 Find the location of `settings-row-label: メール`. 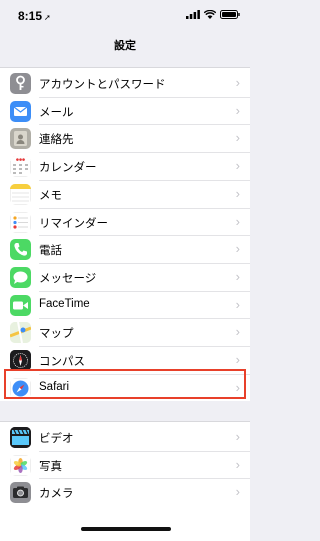

settings-row-label: メール is located at coordinates (56, 112).